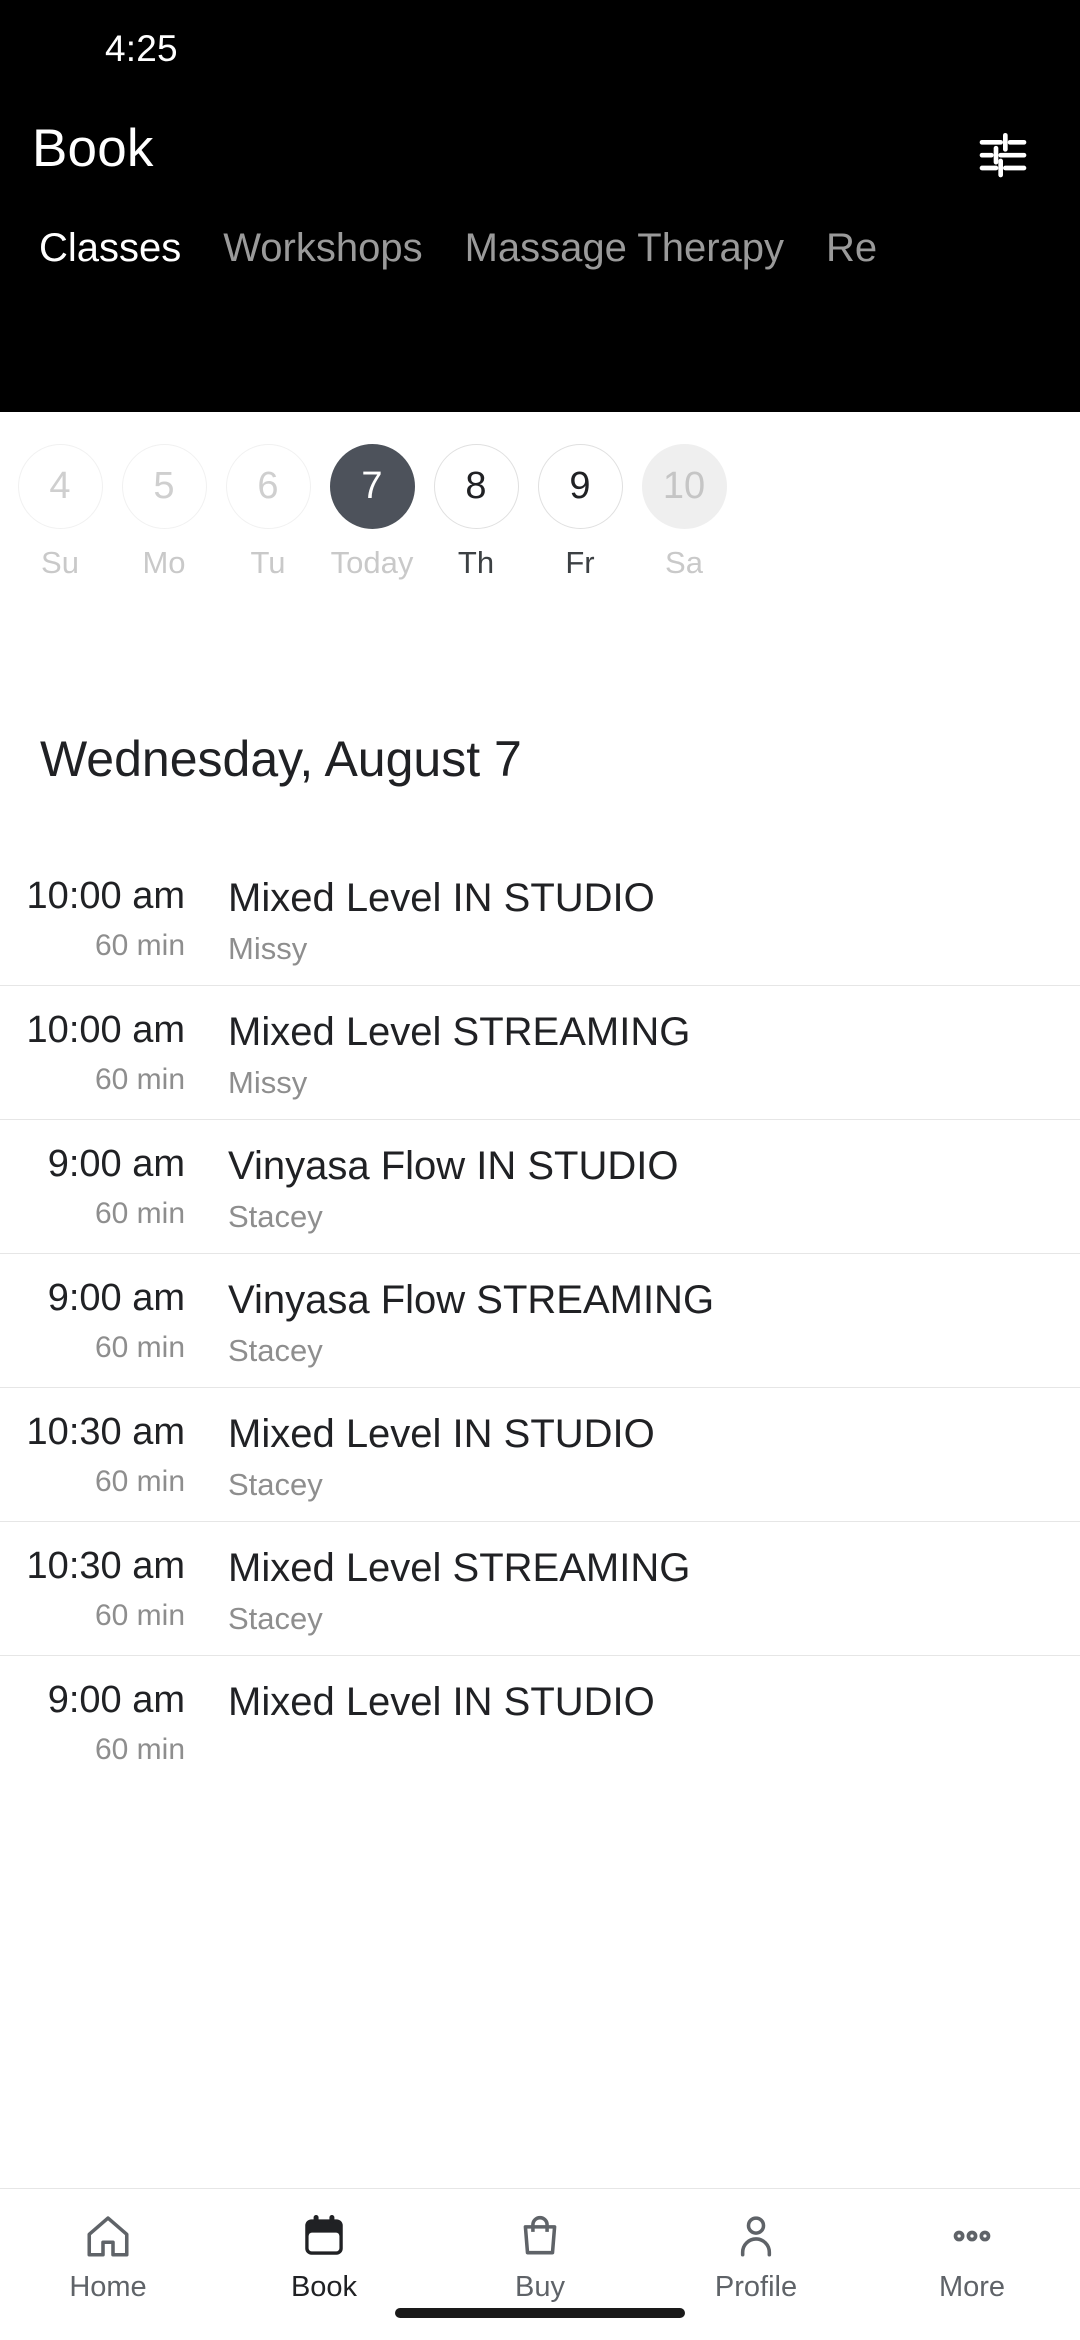  What do you see at coordinates (684, 562) in the screenshot?
I see `date-chip-10-label: Sa` at bounding box center [684, 562].